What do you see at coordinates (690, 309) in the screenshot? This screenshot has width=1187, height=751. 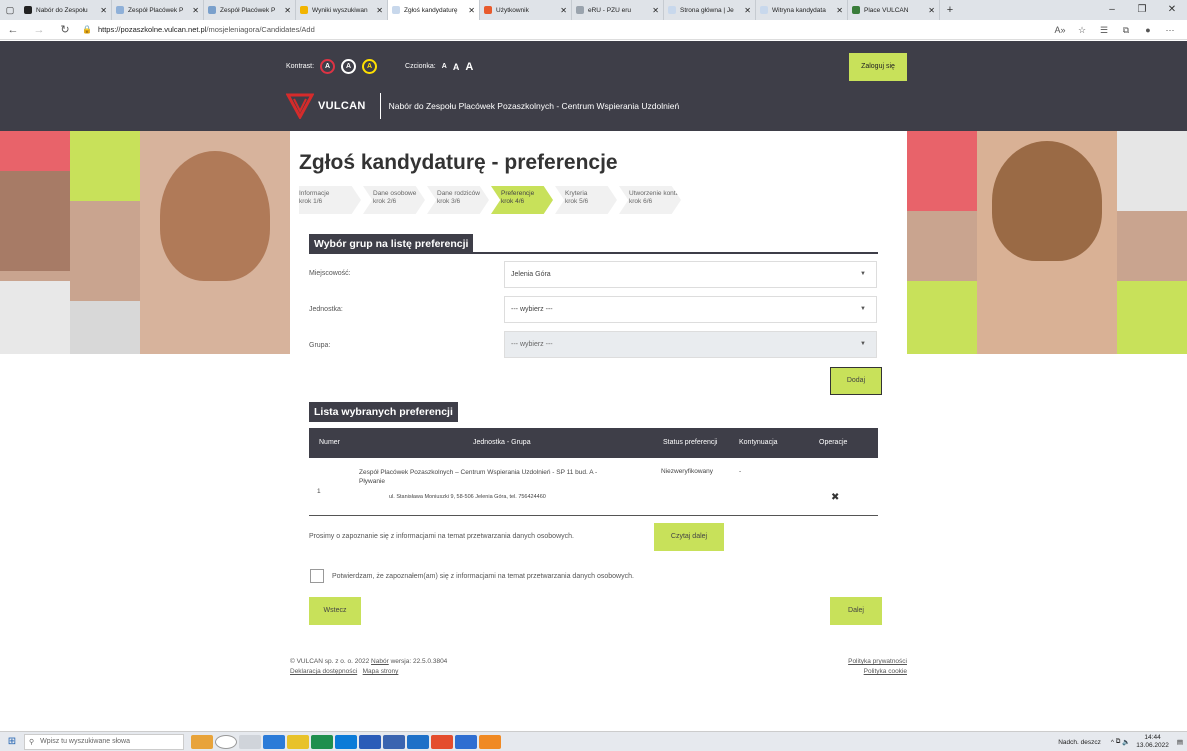 I see `unit-select: --- wybierz --- ▼` at bounding box center [690, 309].